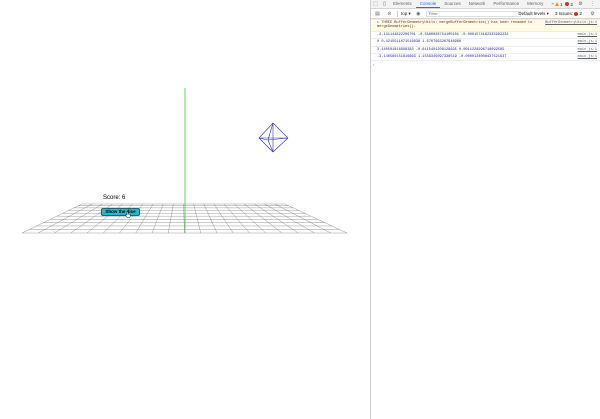 This screenshot has height=419, width=600. I want to click on hand-cursor-icon, so click(128, 214).